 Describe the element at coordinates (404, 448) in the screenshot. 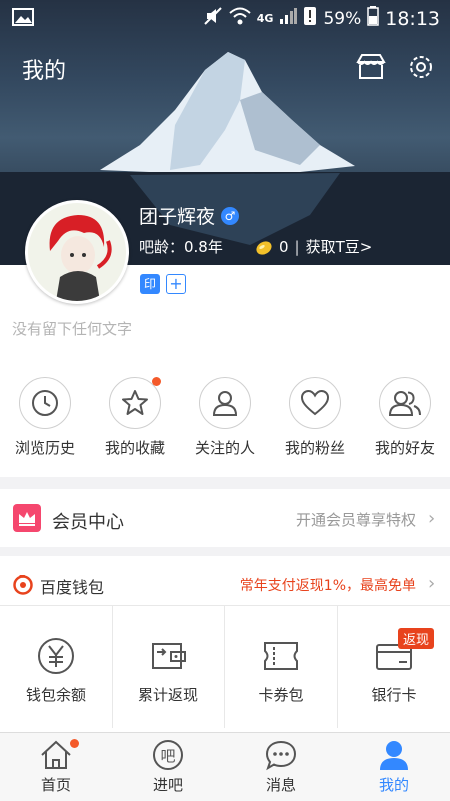

I see `quick-action-label: 我的好友` at that location.